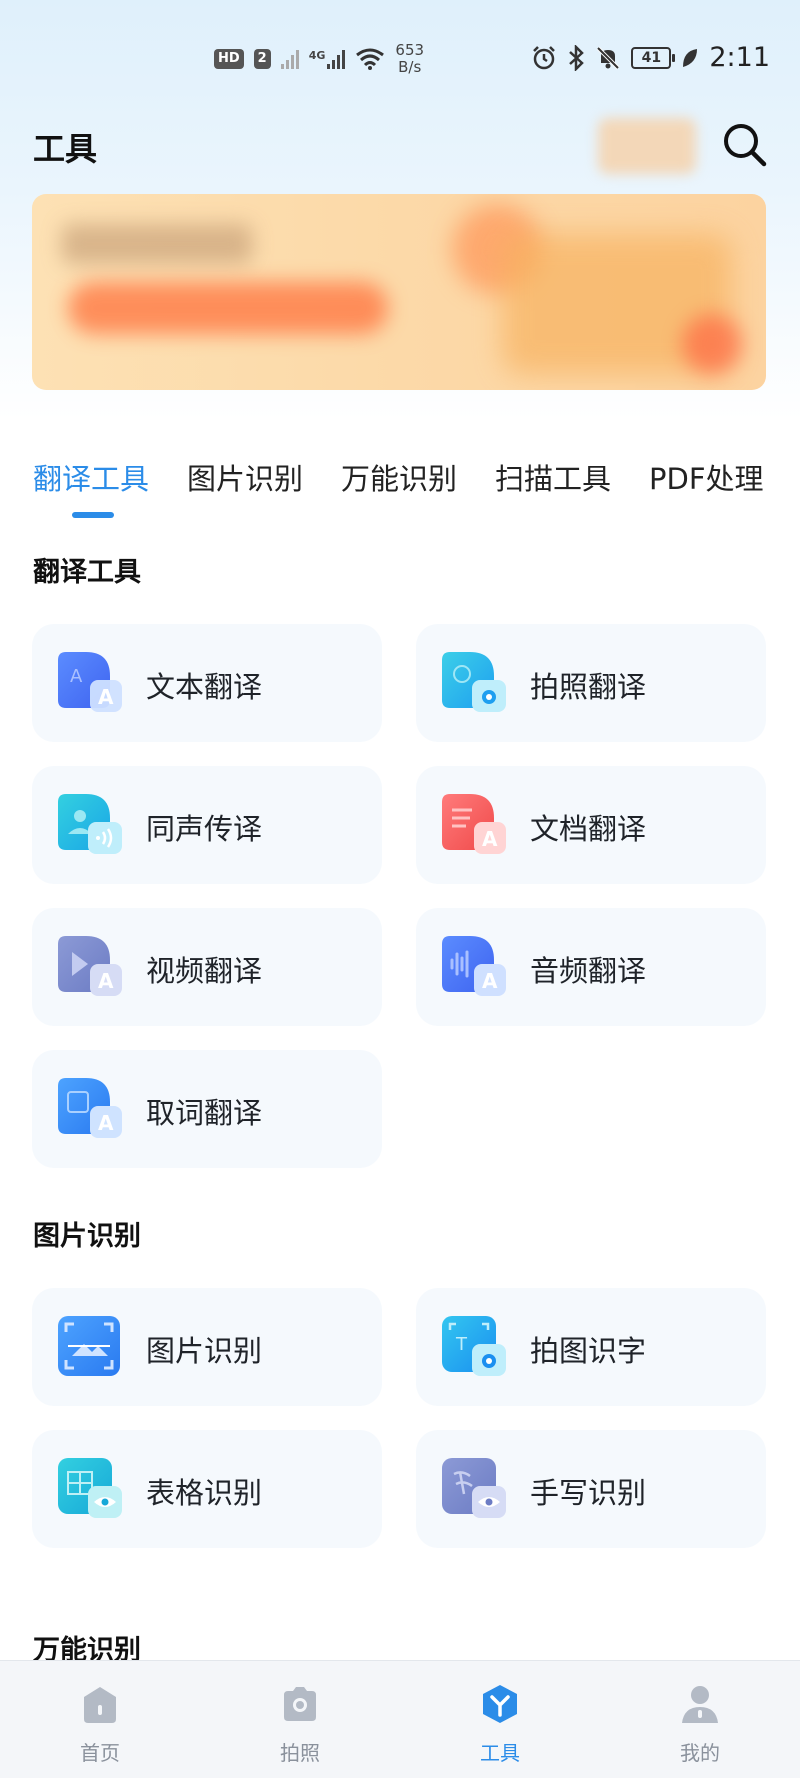  Describe the element at coordinates (400, 145) in the screenshot. I see `app-header: 工具` at that location.